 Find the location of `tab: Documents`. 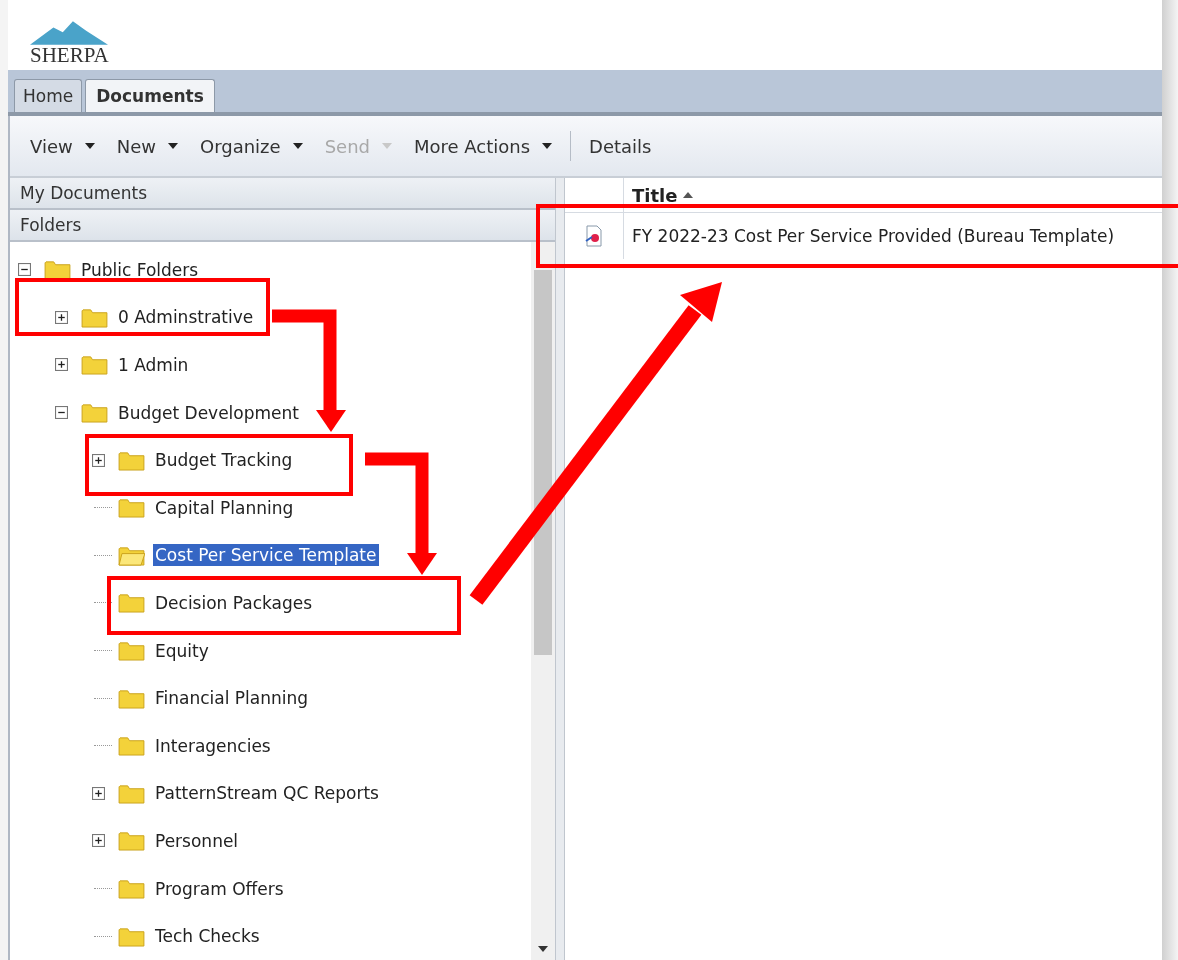

tab: Documents is located at coordinates (150, 95).